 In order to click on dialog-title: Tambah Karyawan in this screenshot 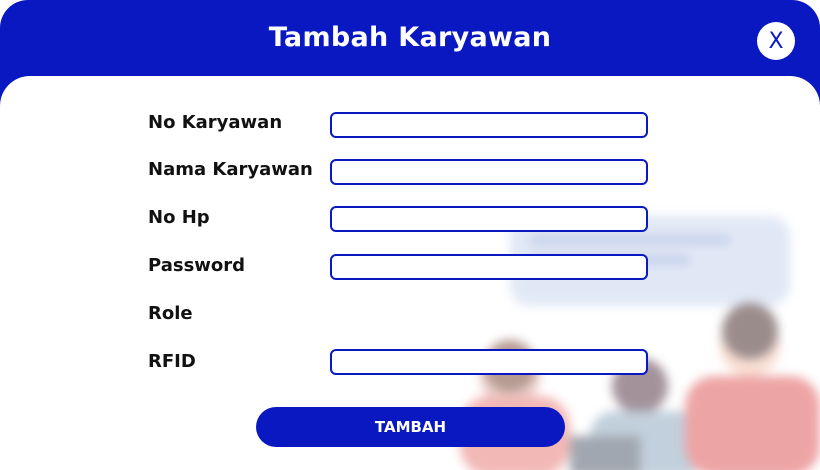, I will do `click(410, 37)`.